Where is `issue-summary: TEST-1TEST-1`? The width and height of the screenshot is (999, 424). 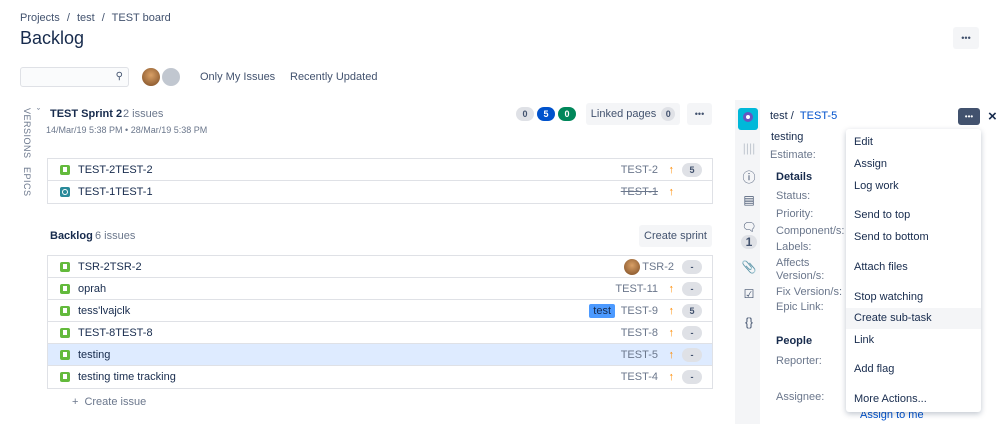 issue-summary: TEST-1TEST-1 is located at coordinates (115, 192).